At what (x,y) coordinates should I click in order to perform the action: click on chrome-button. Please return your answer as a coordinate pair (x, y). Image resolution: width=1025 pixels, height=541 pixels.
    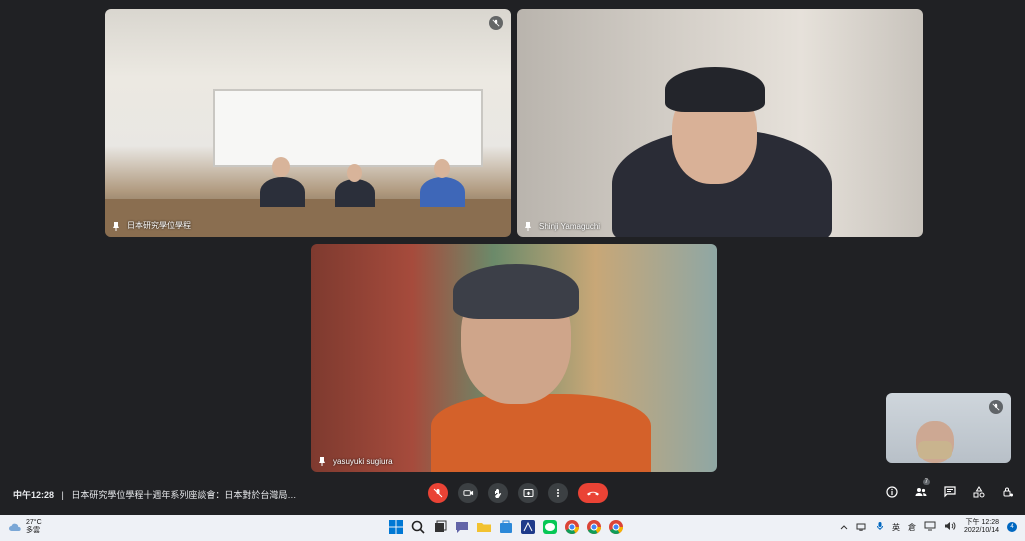
    Looking at the image, I should click on (572, 527).